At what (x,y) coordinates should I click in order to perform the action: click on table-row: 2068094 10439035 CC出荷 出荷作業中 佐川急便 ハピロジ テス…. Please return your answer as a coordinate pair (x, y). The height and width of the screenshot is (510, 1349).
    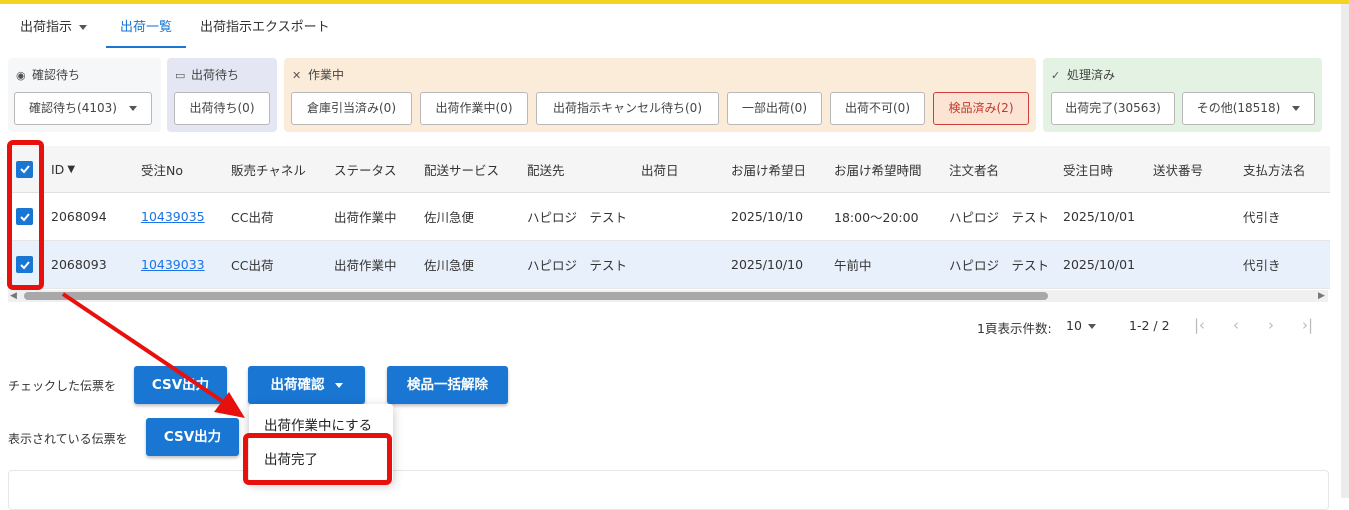
    Looking at the image, I should click on (669, 217).